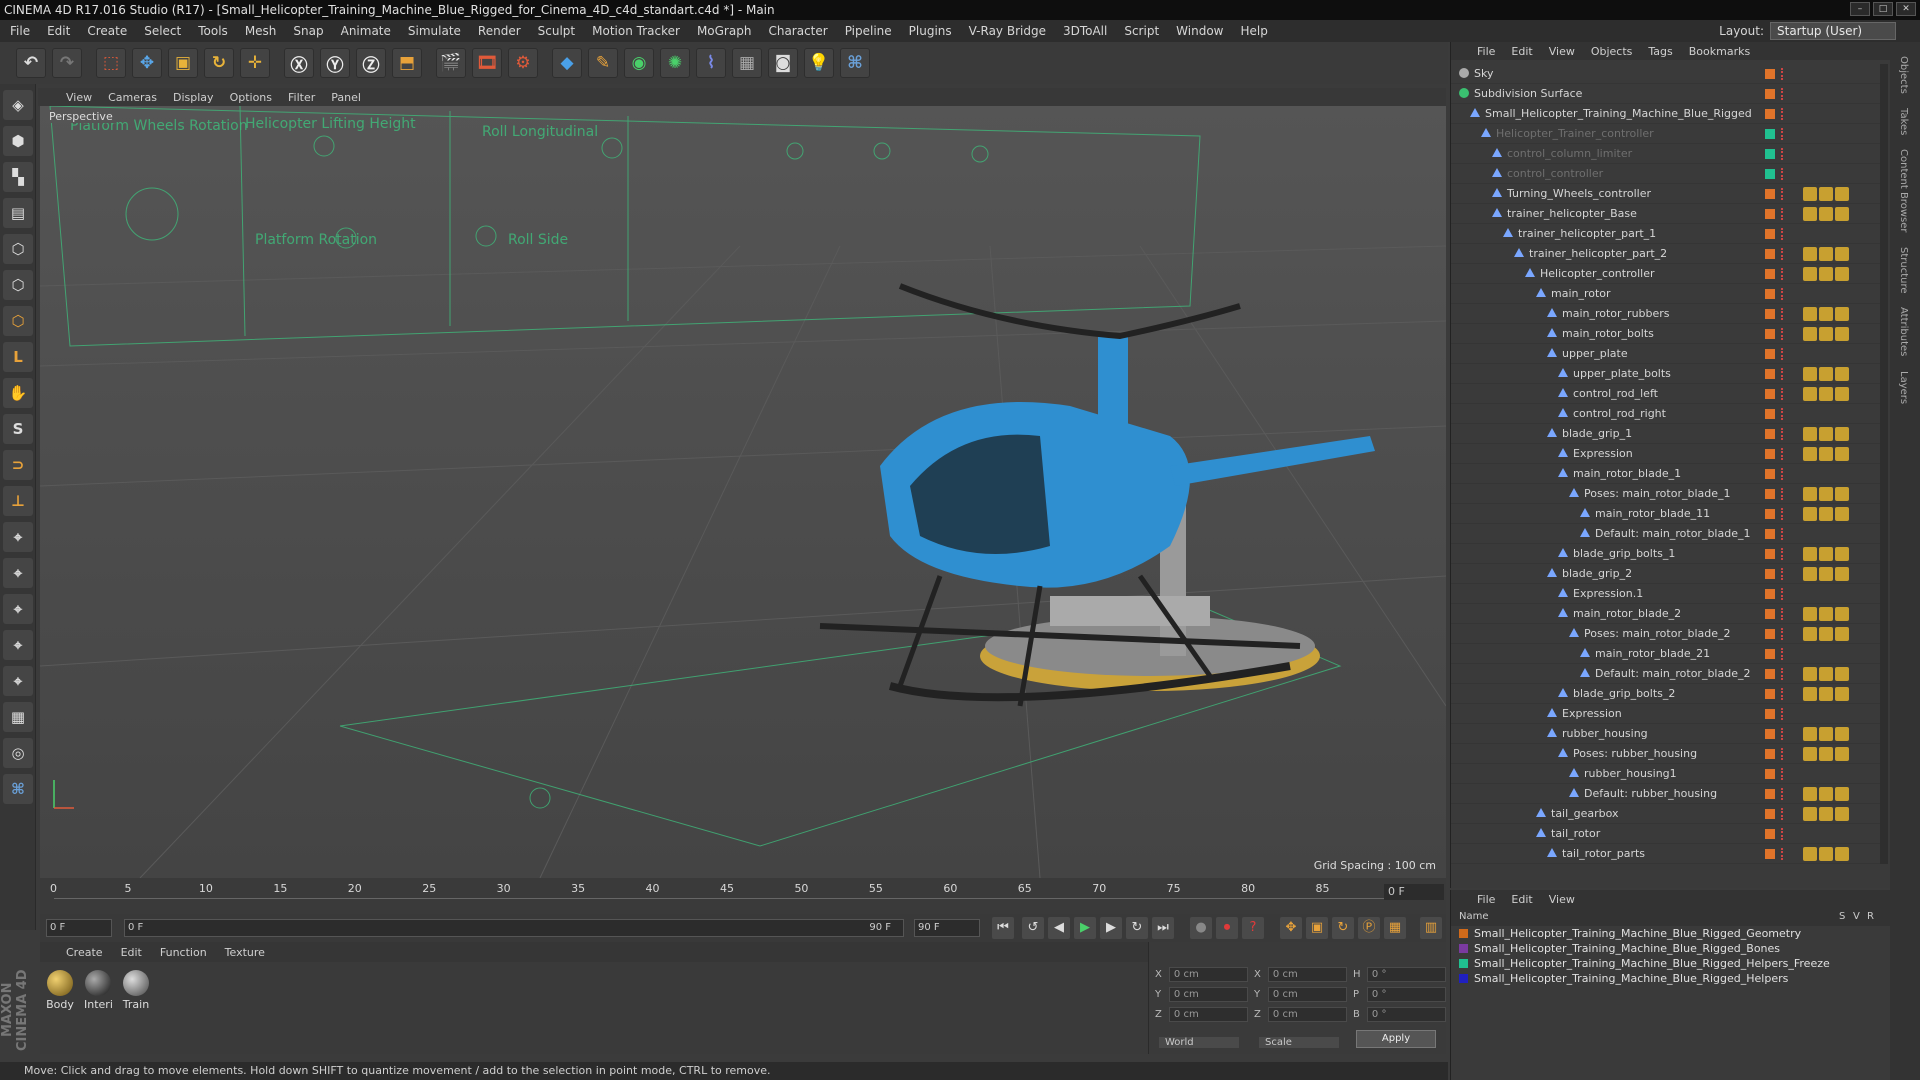 Image resolution: width=1920 pixels, height=1080 pixels. What do you see at coordinates (1666, 314) in the screenshot?
I see `object-row: main_rotor_rubbers` at bounding box center [1666, 314].